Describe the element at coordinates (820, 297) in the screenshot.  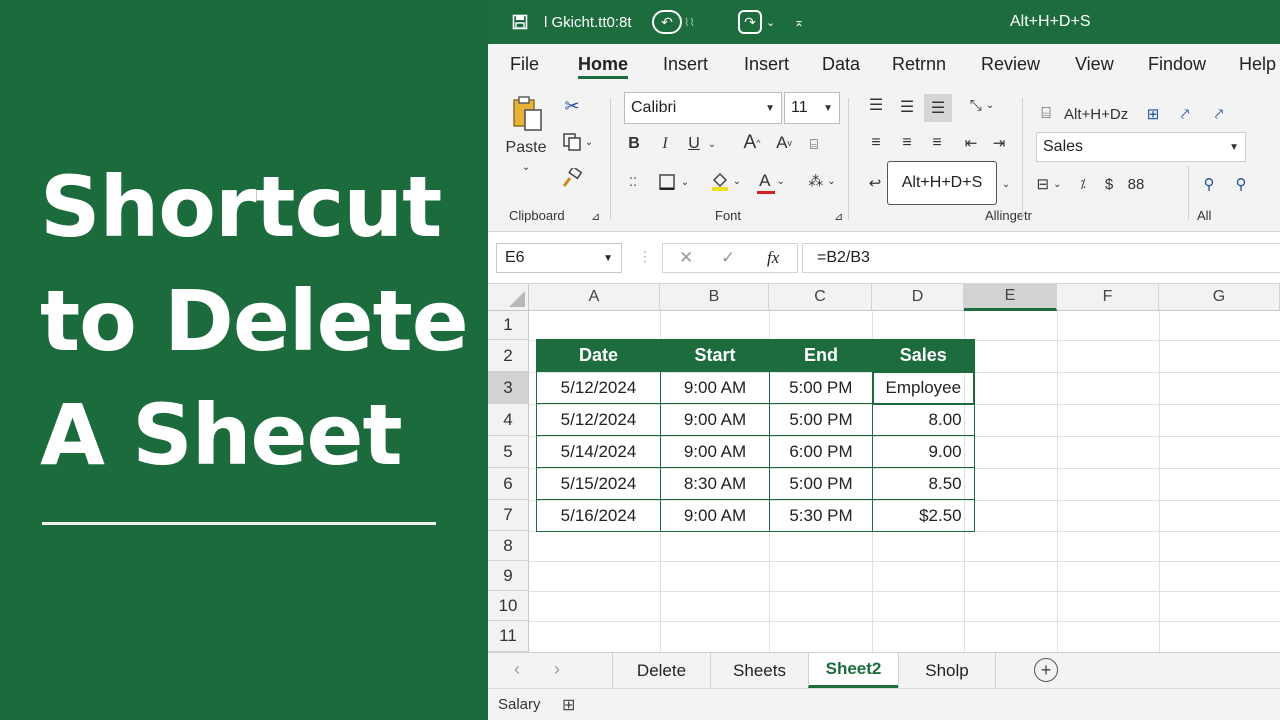
I see `column-header-c: C` at that location.